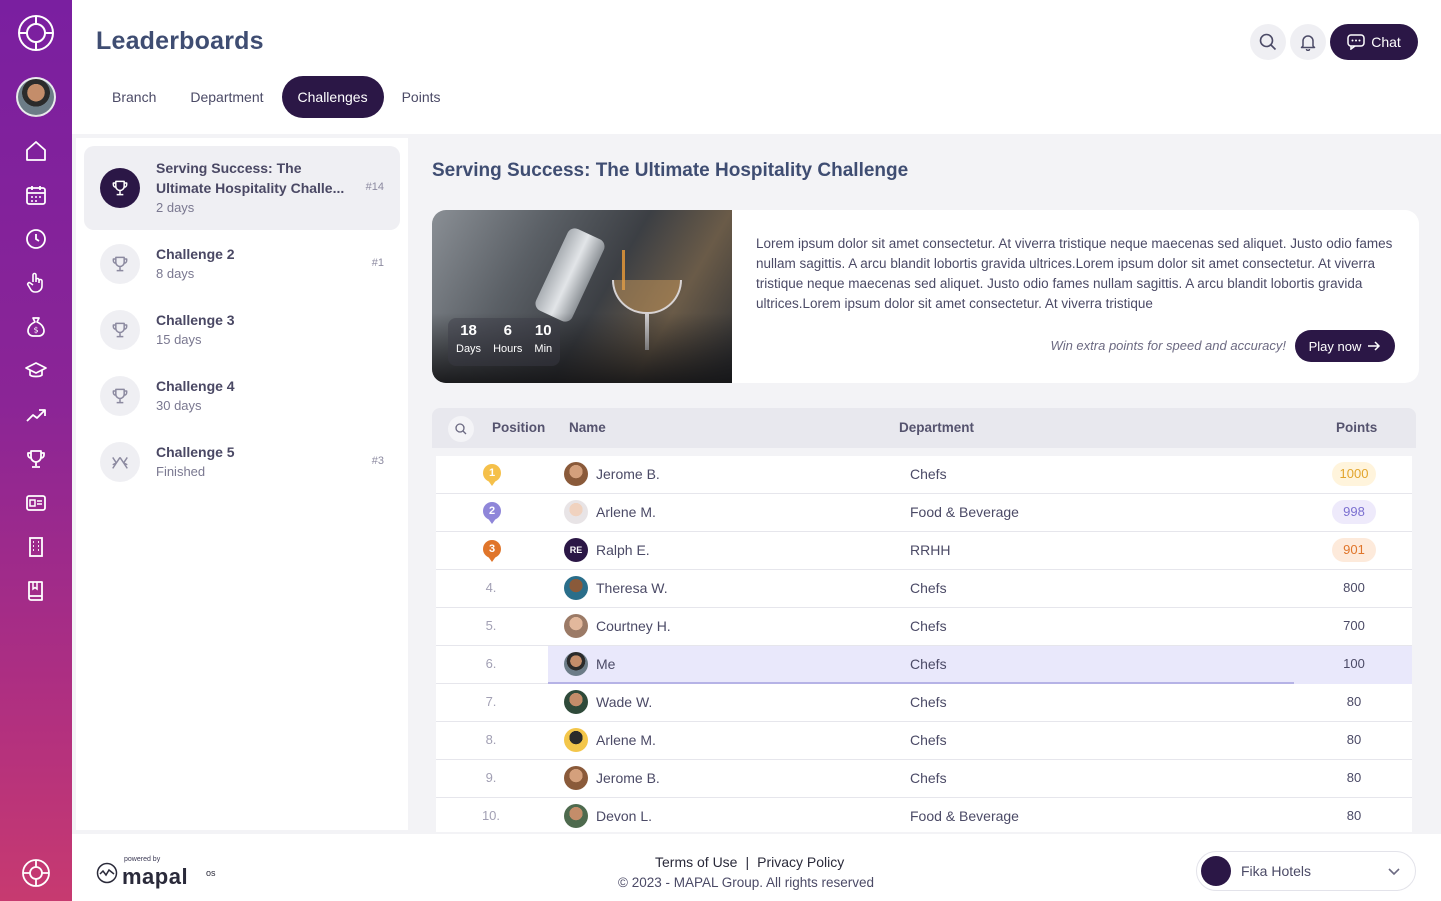 The image size is (1441, 901). Describe the element at coordinates (576, 550) in the screenshot. I see `avatar: RE` at that location.